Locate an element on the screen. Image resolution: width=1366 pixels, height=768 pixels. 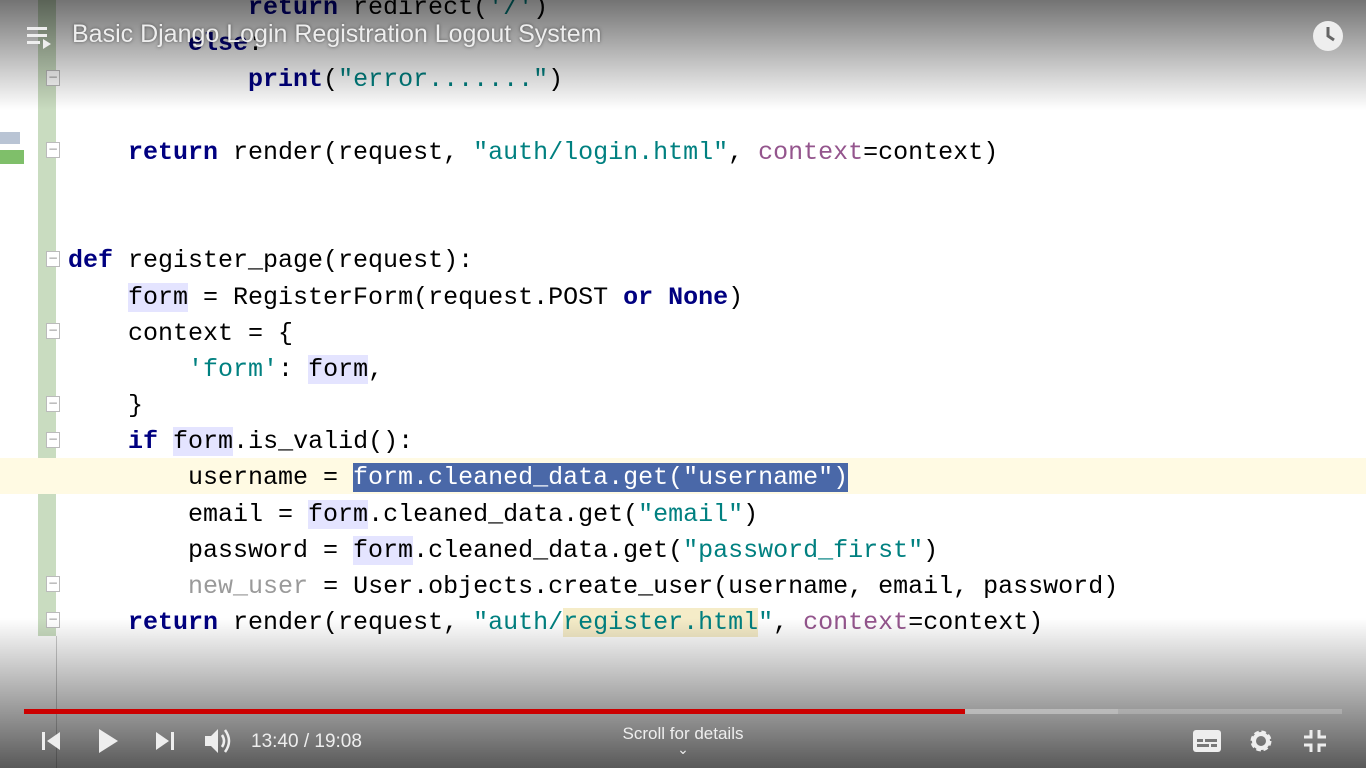
code-token: email = is located at coordinates (188, 514).